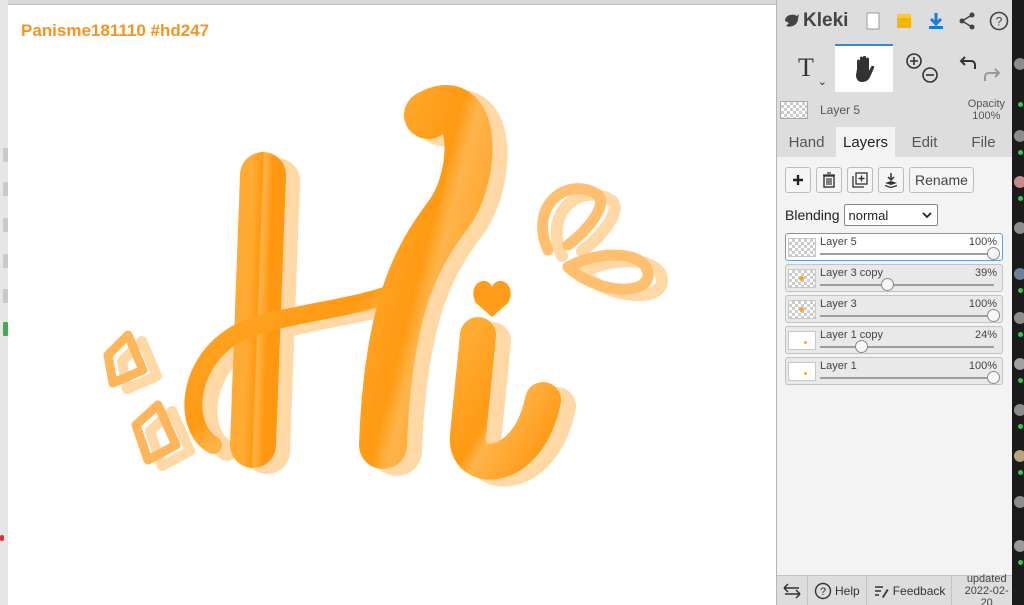  I want to click on zoom-buttons, so click(922, 68).